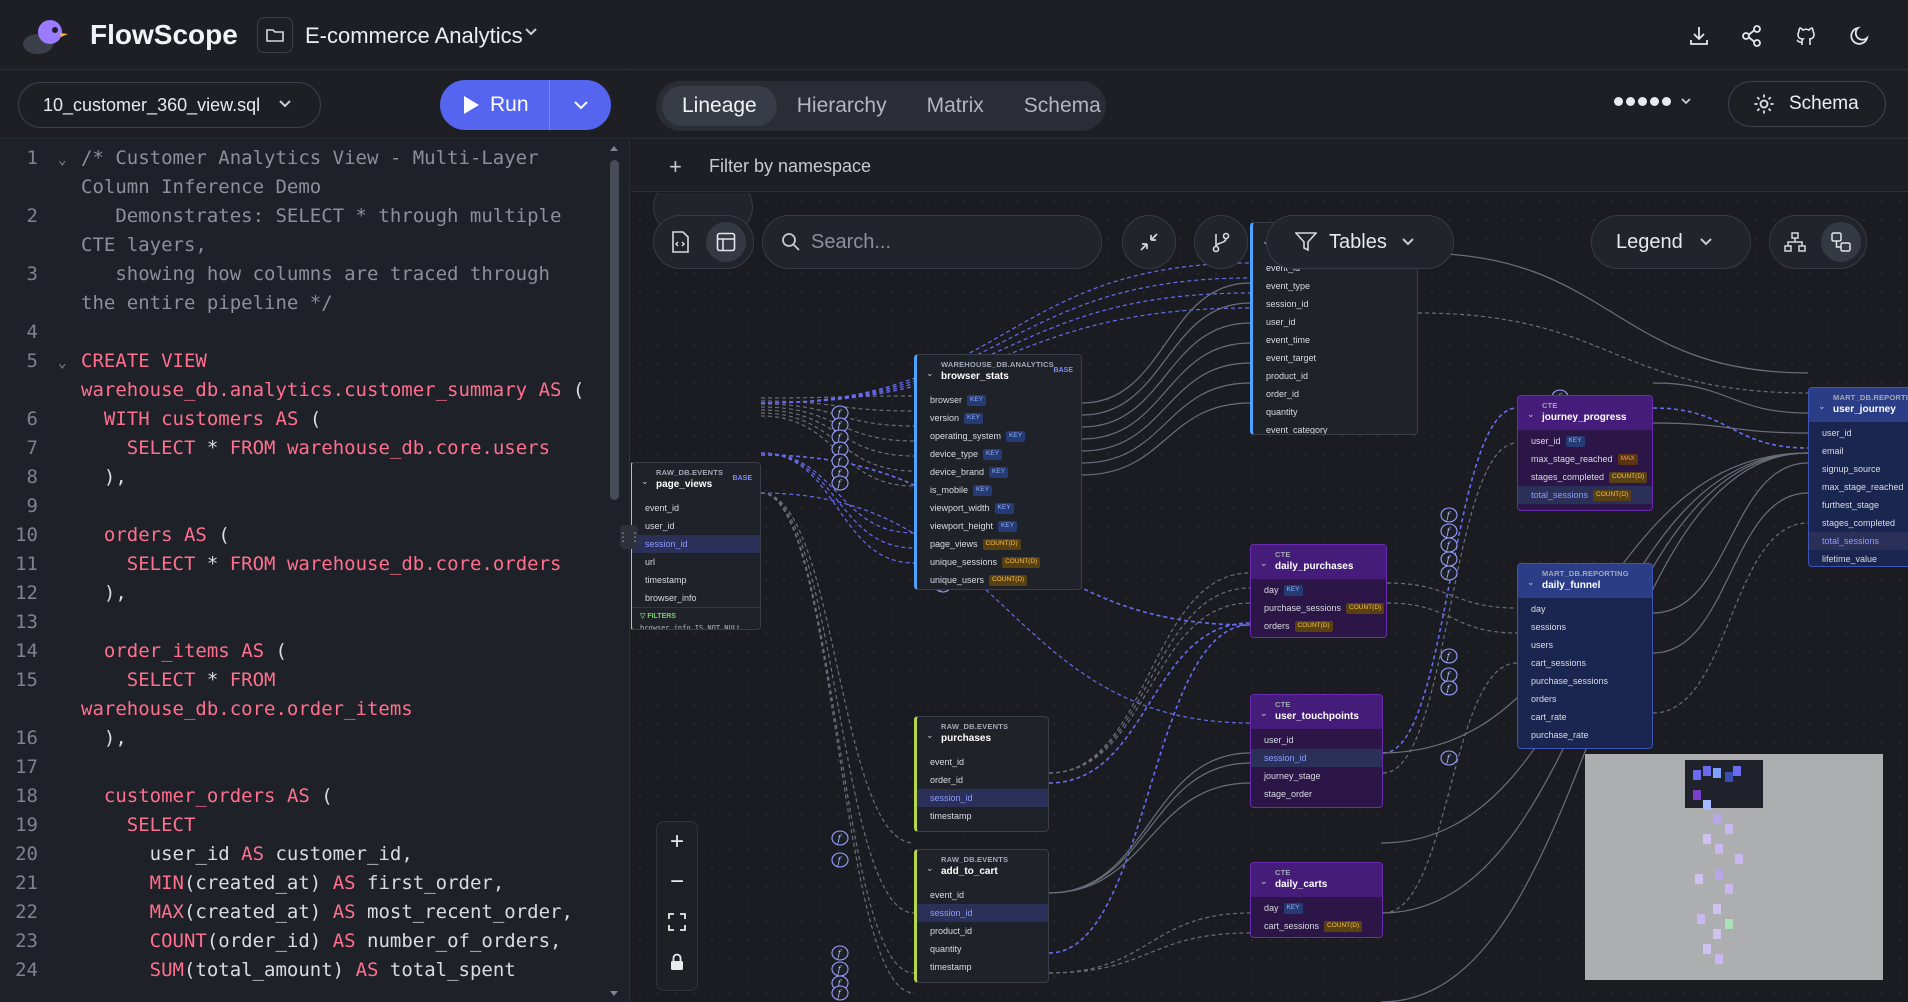 The height and width of the screenshot is (1002, 1908). Describe the element at coordinates (531, 32) in the screenshot. I see `chevron-down-icon` at that location.